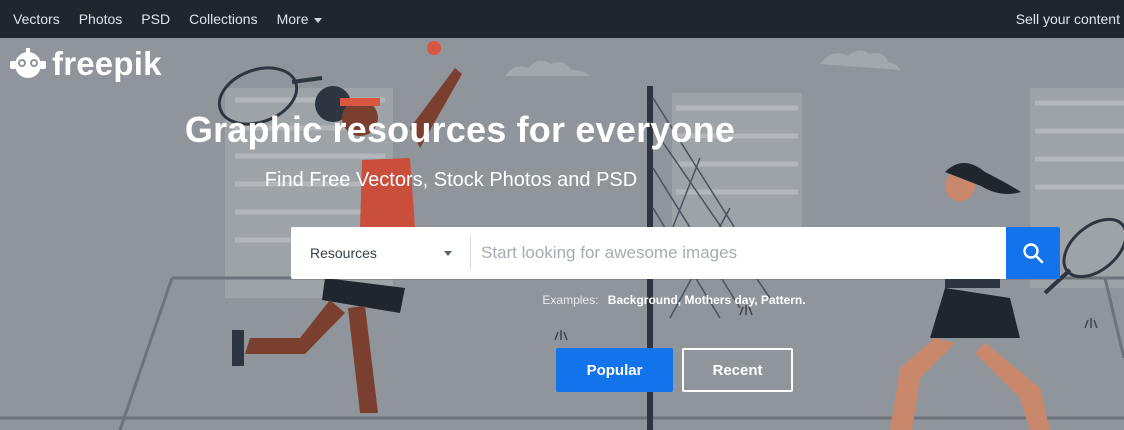 The width and height of the screenshot is (1124, 430). What do you see at coordinates (343, 253) in the screenshot?
I see `resource-type-label: Resources` at bounding box center [343, 253].